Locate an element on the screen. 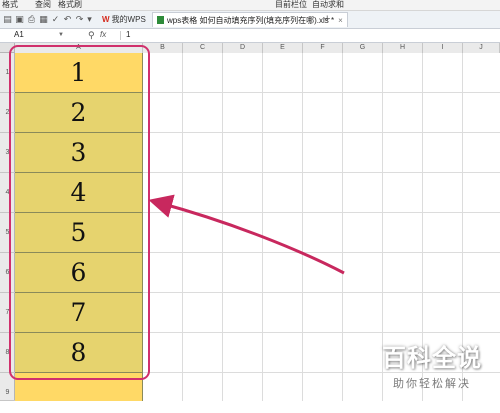 This screenshot has width=500, height=413. watermark-logo: 百科全说 助你轻松解决 is located at coordinates (432, 366).